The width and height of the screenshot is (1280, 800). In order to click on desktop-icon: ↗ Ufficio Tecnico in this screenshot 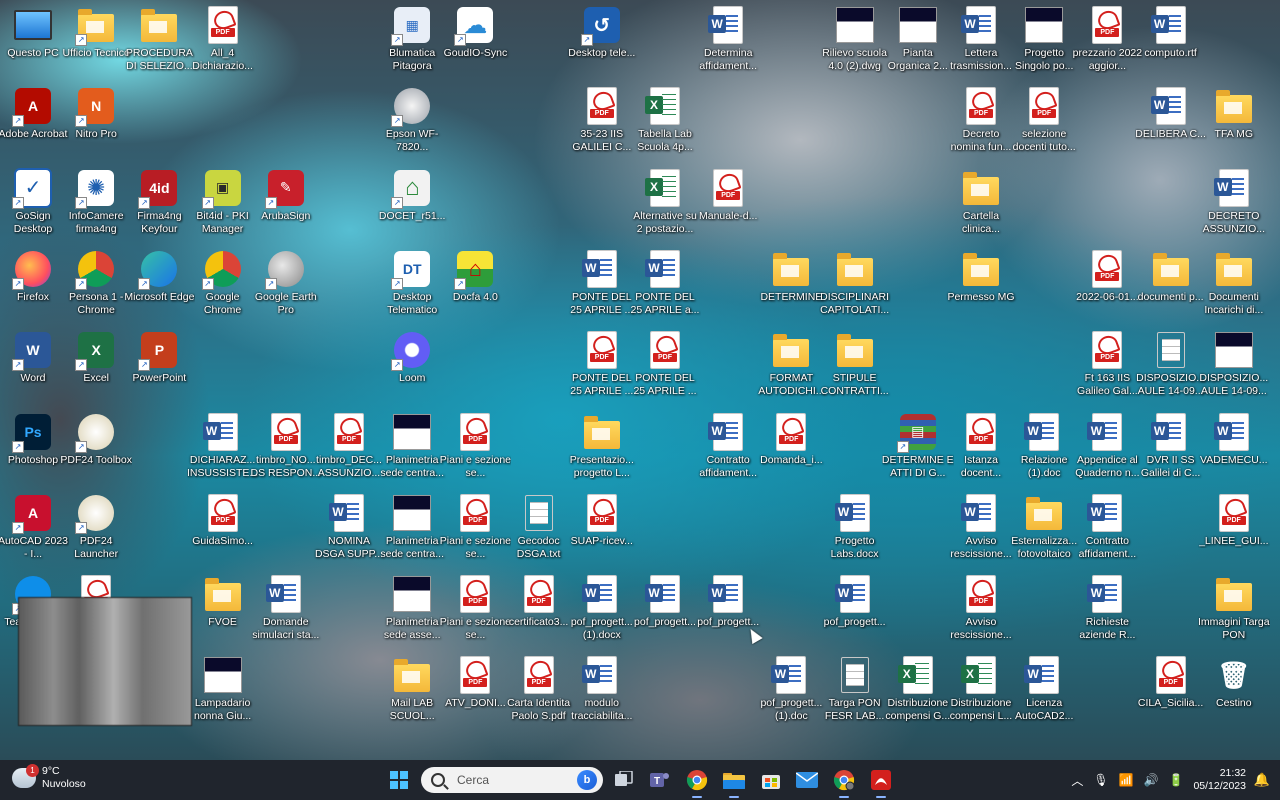, I will do `click(96, 40)`.